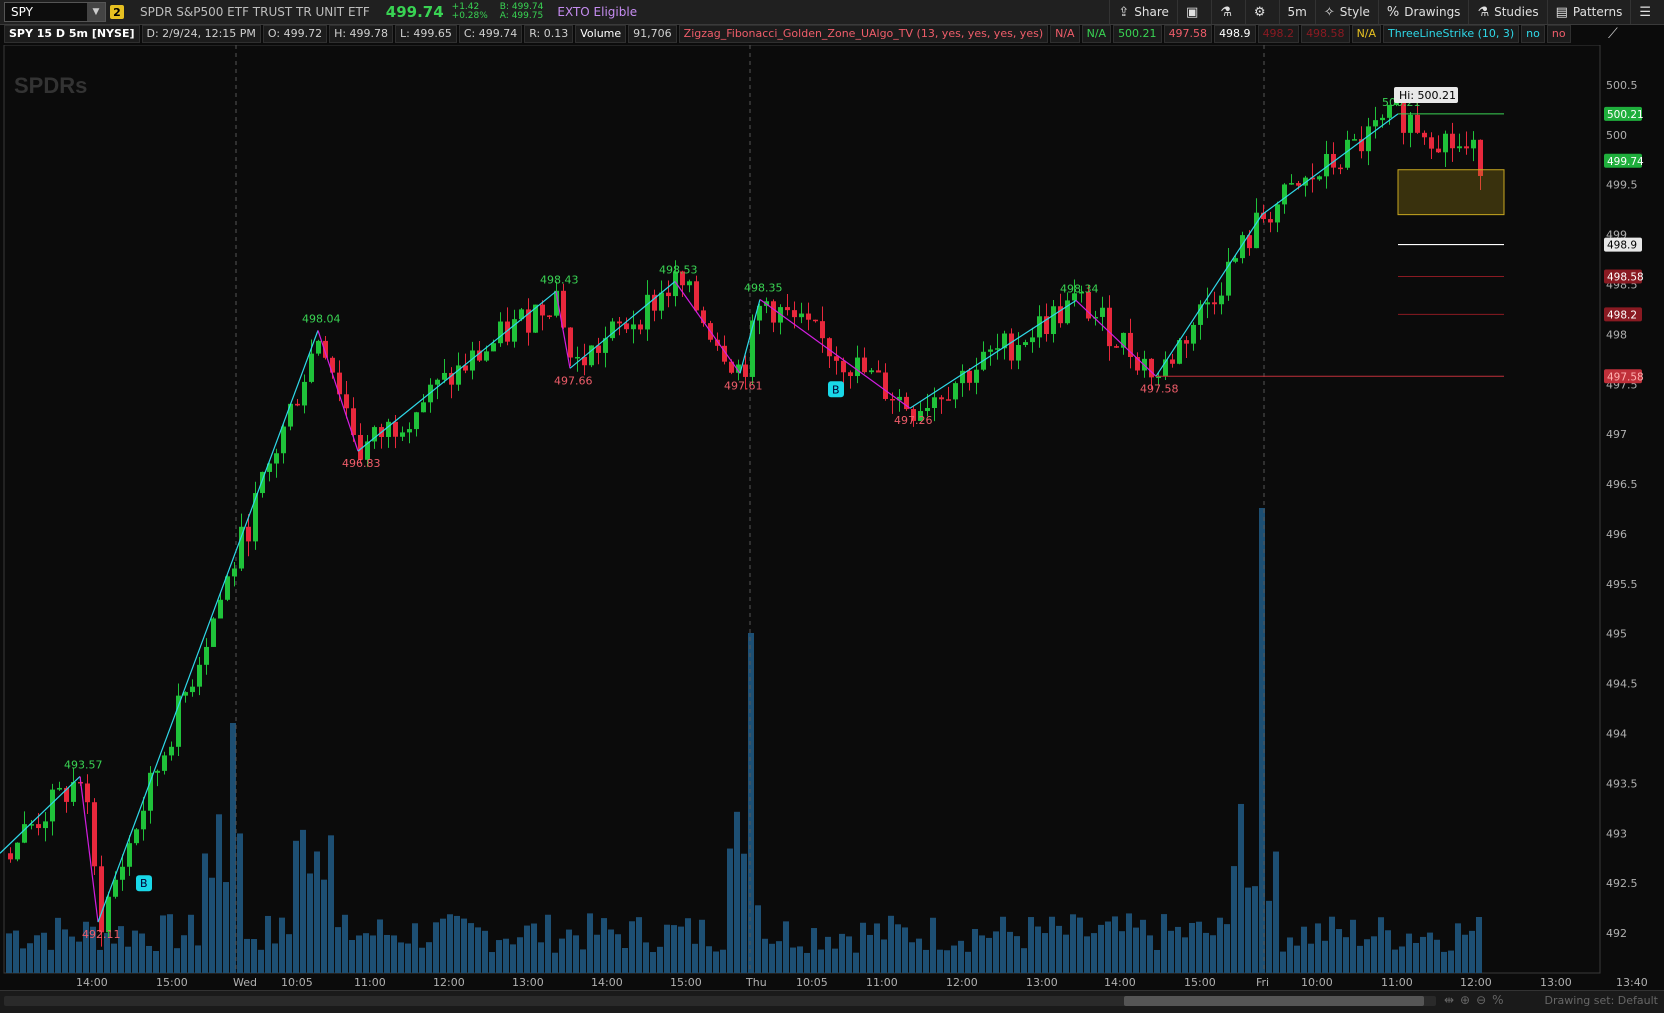  Describe the element at coordinates (144, 883) in the screenshot. I see `buy-signal-text: B` at that location.